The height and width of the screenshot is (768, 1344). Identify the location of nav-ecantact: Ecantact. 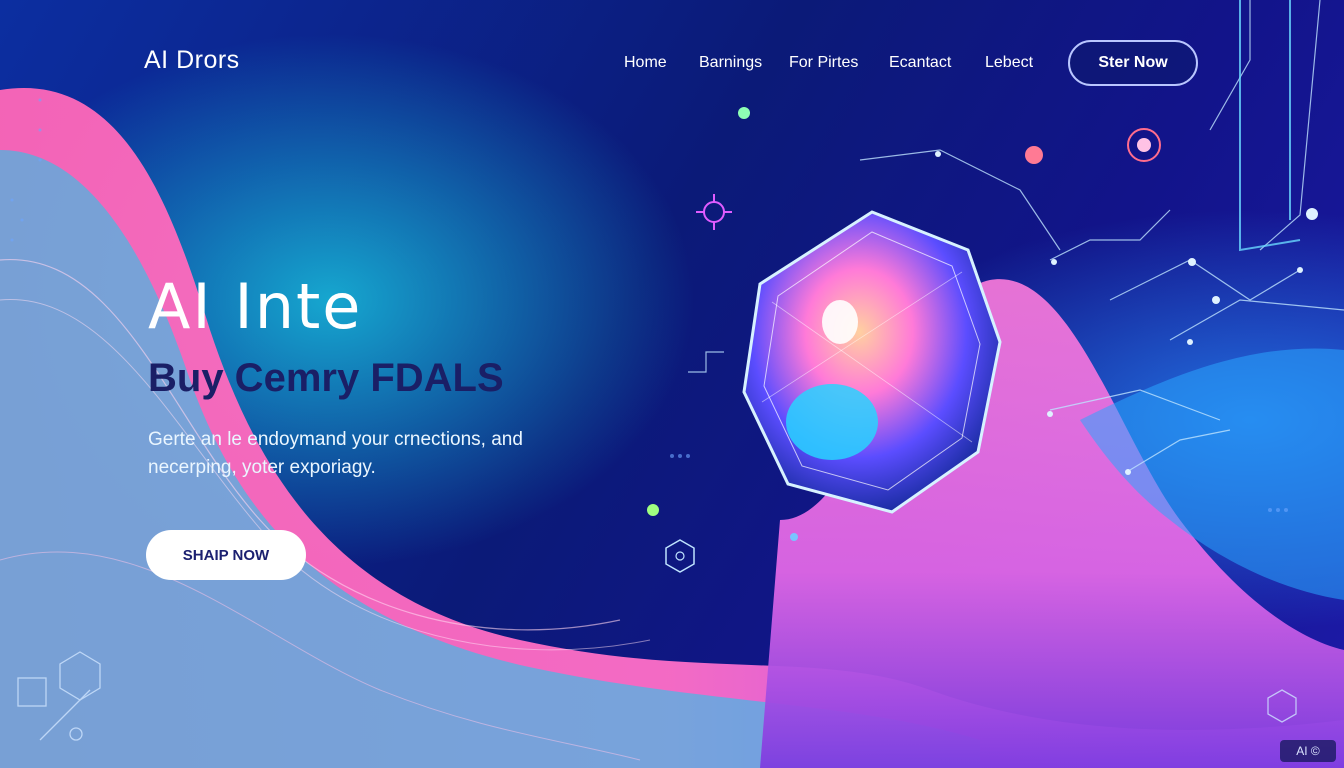
(920, 63).